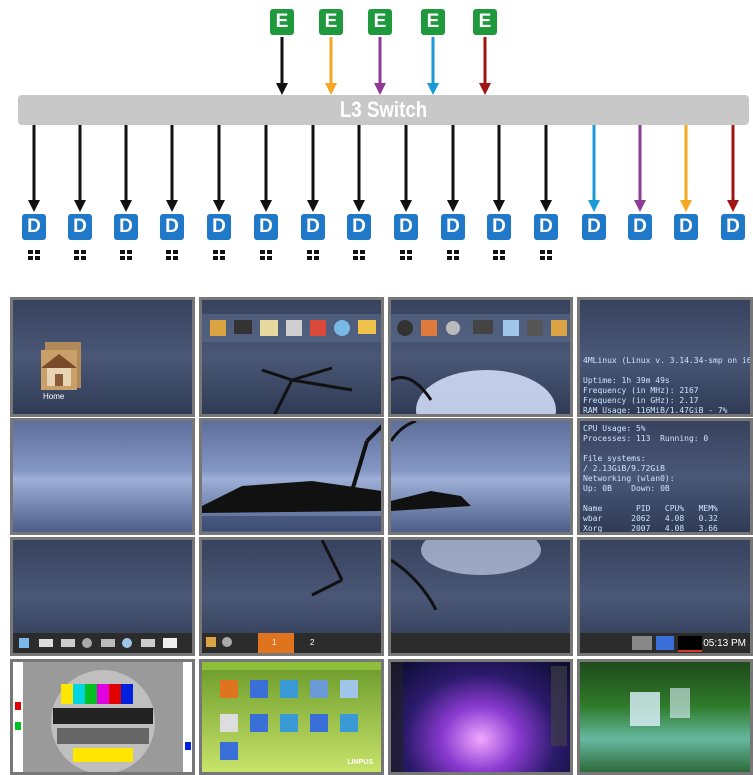 This screenshot has width=753, height=775. What do you see at coordinates (466, 575) in the screenshot?
I see `moon-reflection` at bounding box center [466, 575].